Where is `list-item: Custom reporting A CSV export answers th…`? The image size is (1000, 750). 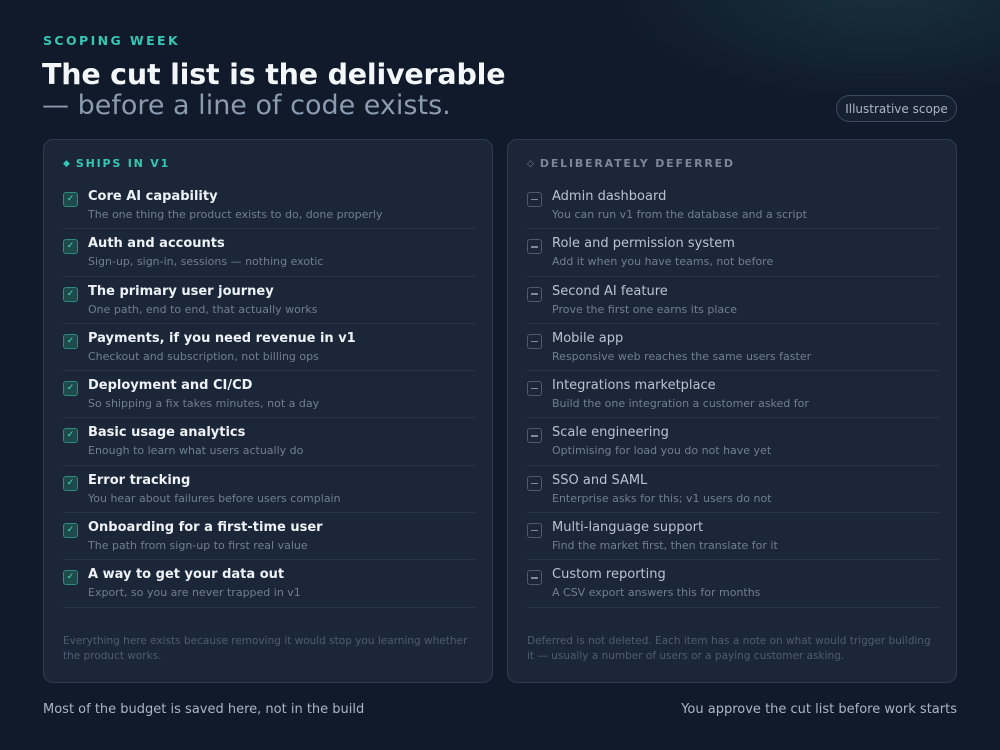 list-item: Custom reporting A CSV export answers th… is located at coordinates (733, 584).